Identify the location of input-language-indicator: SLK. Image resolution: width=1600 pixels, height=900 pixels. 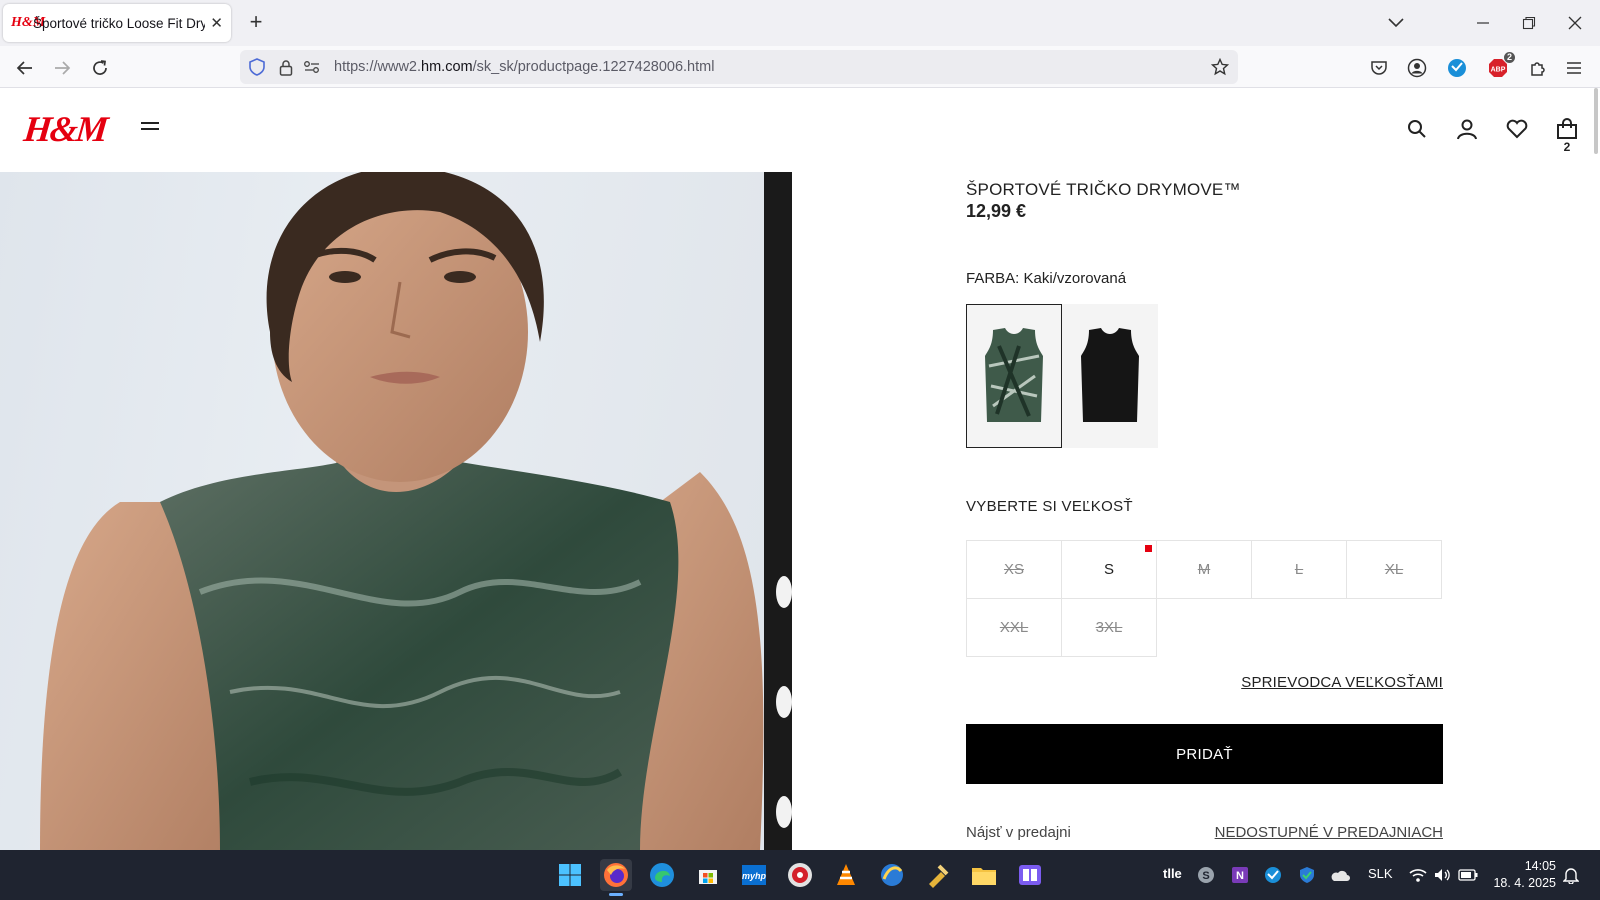
(1380, 873).